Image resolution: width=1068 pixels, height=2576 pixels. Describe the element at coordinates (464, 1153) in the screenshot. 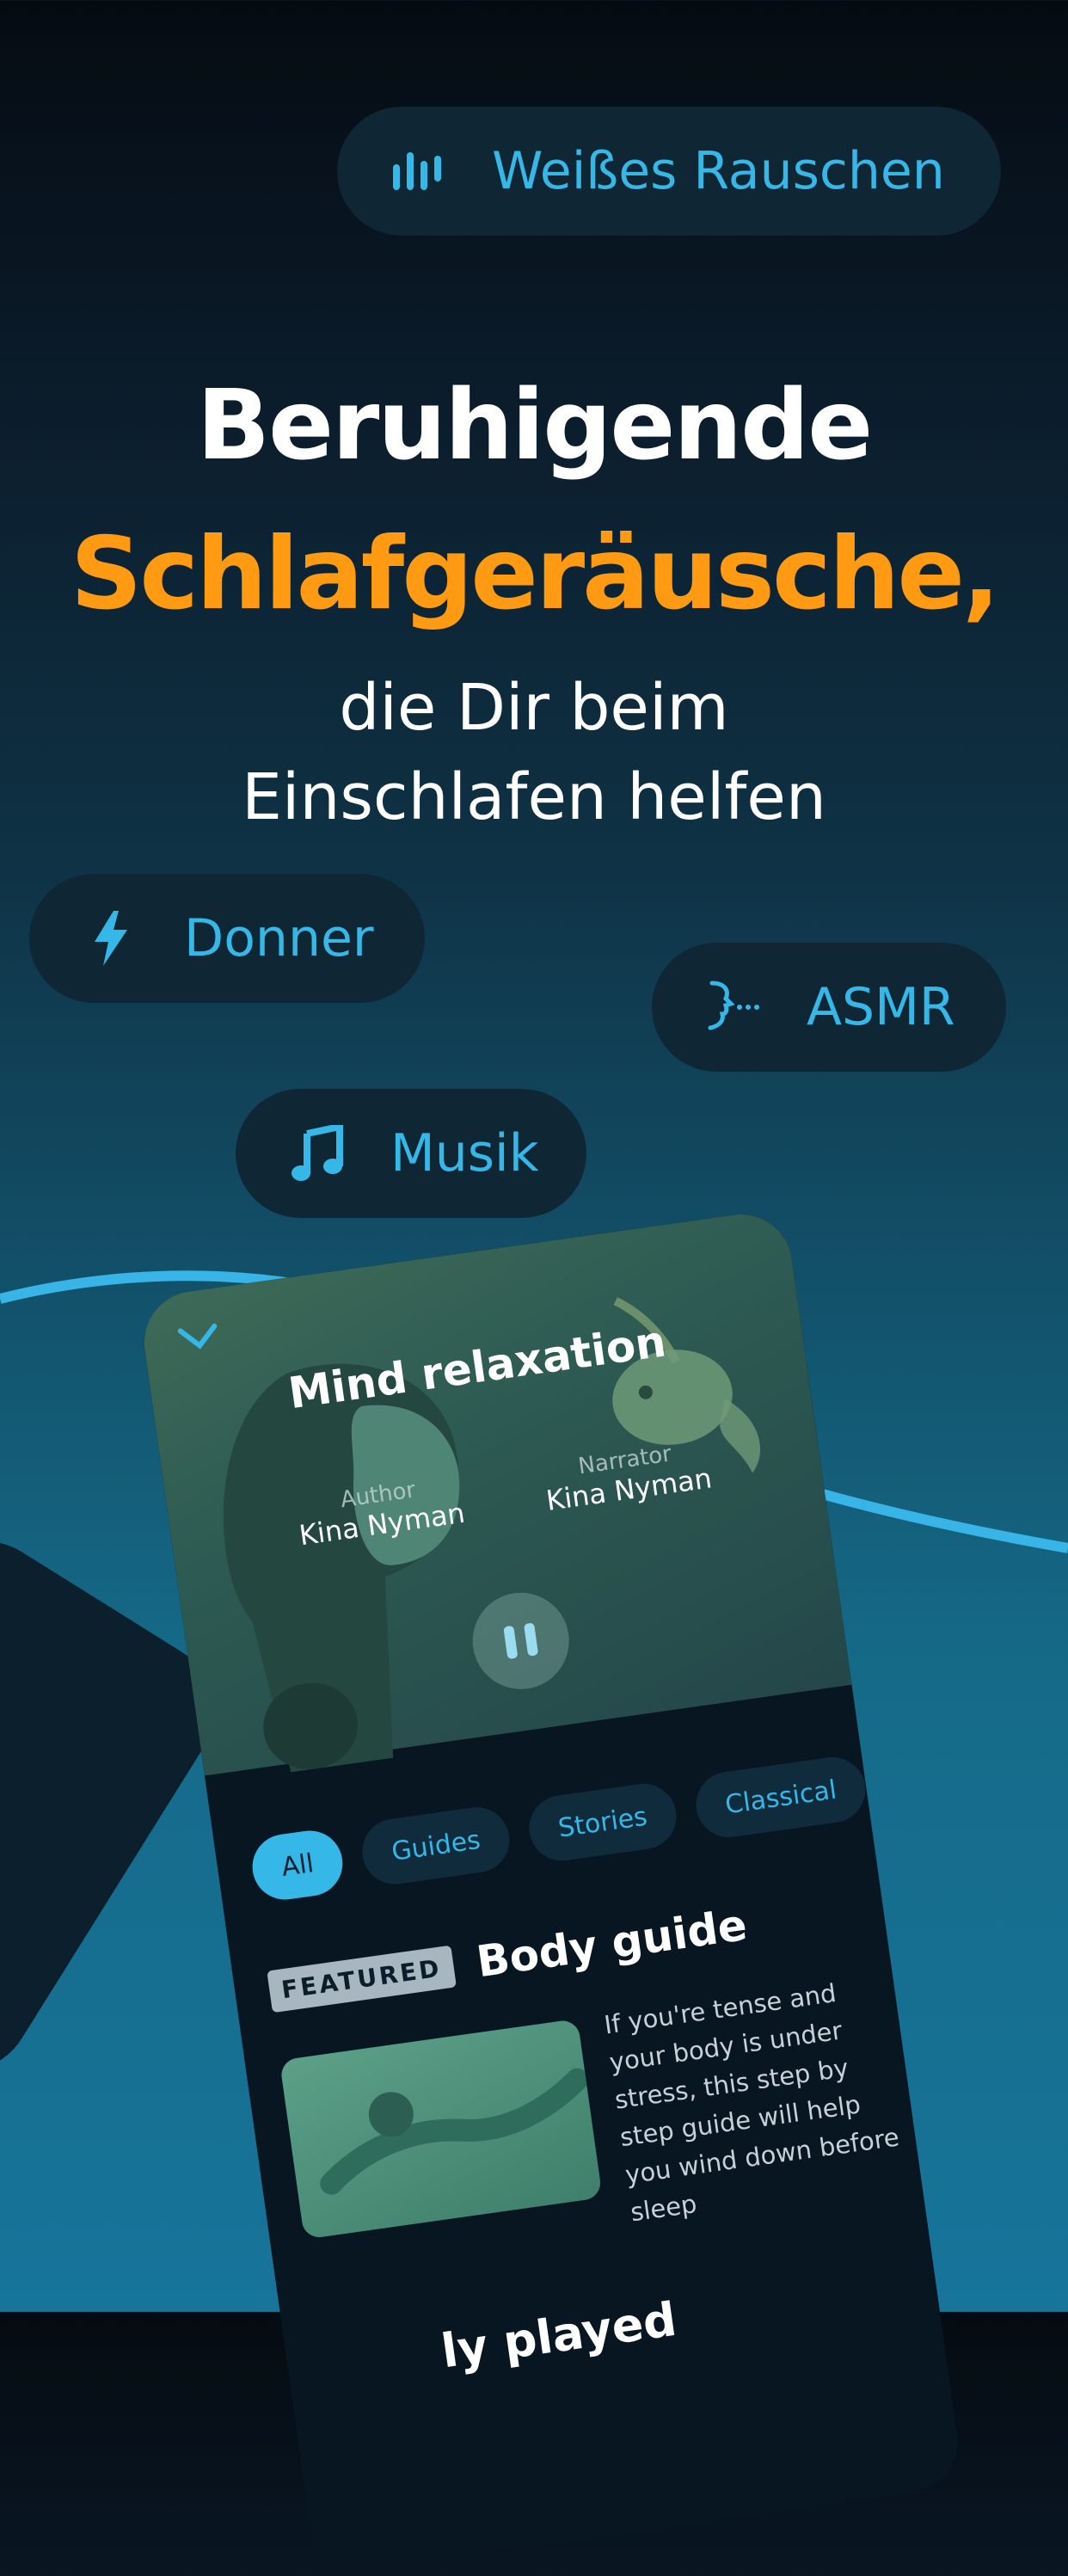

I see `pill-label: Musik` at that location.